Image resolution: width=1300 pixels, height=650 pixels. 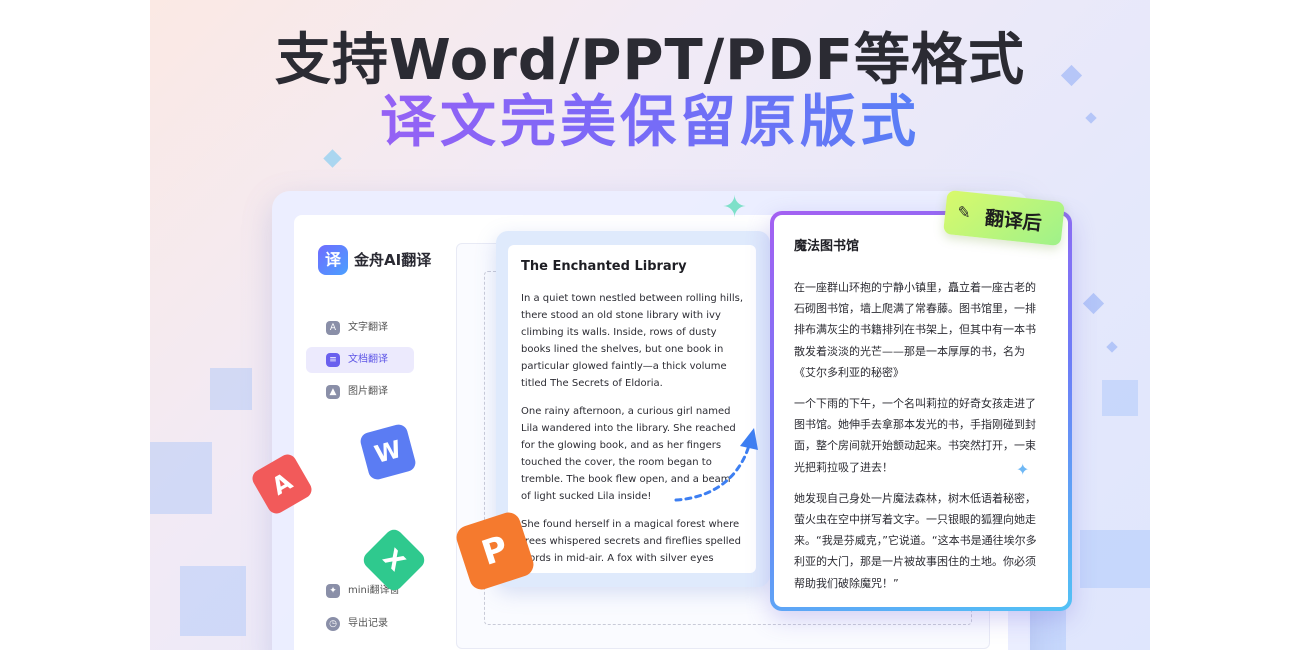 I want to click on nav-doc-translate: ≡ 文档翻译, so click(x=360, y=360).